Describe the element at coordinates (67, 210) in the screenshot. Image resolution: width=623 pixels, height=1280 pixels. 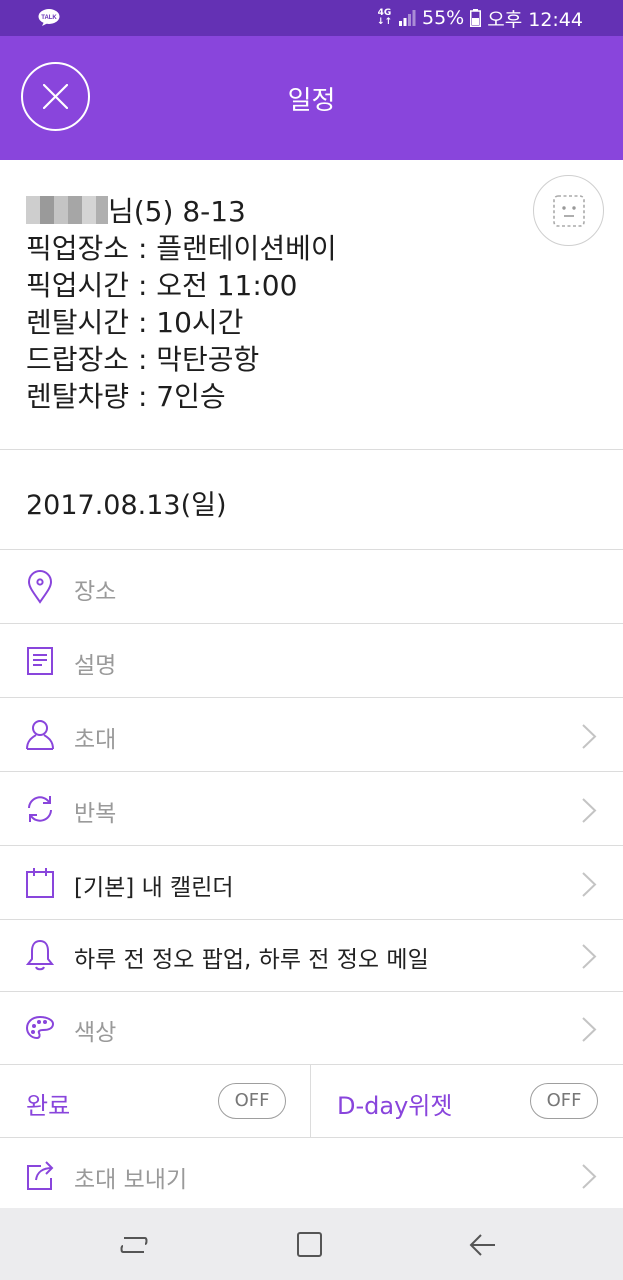
I see `blurred-name` at that location.